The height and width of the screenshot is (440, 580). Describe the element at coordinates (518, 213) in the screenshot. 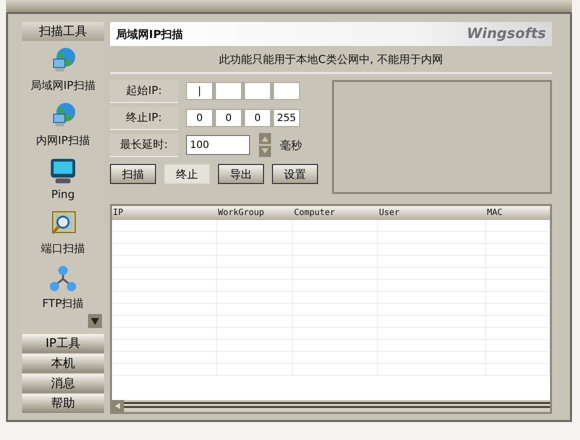

I see `column-header: MAC` at that location.